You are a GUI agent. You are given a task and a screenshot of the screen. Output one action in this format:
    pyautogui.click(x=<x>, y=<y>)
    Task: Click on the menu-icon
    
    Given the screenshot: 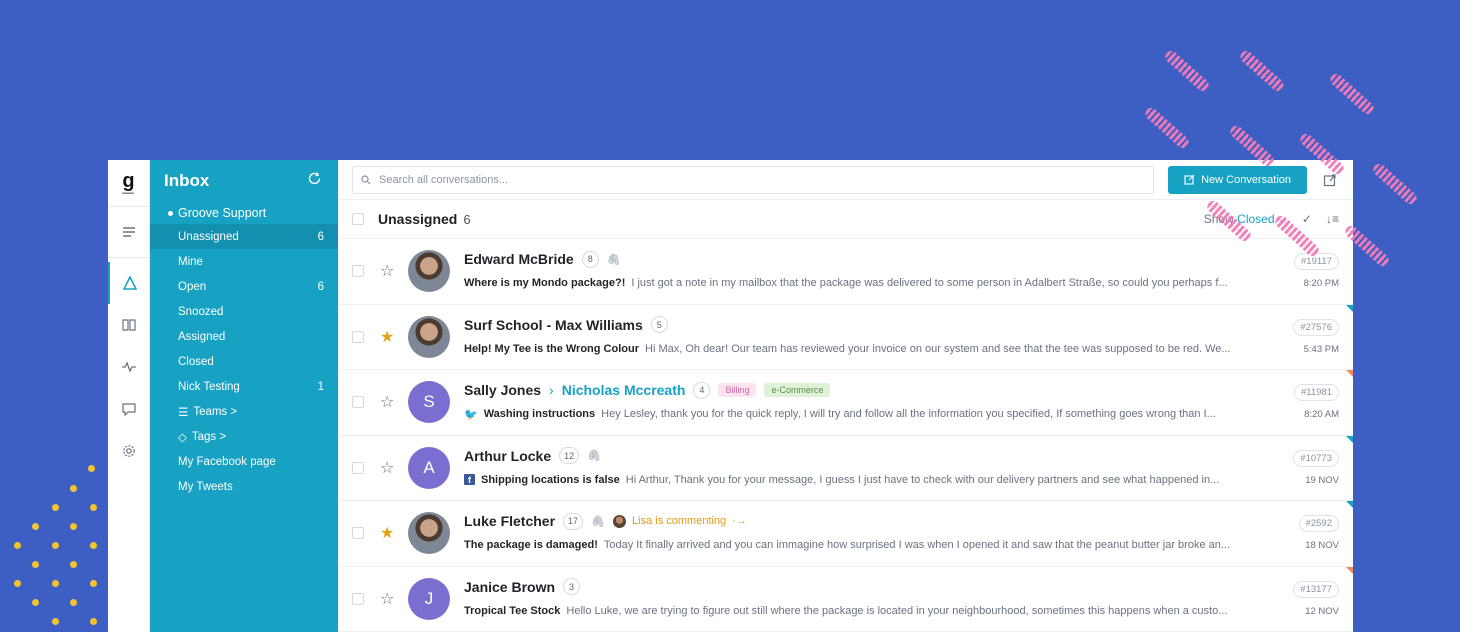 What is the action you would take?
    pyautogui.click(x=129, y=232)
    